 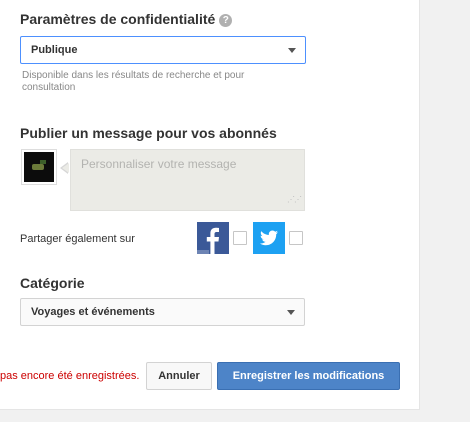 What do you see at coordinates (70, 376) in the screenshot?
I see `unsaved-changes-warning: pas encore été enregistrées.` at bounding box center [70, 376].